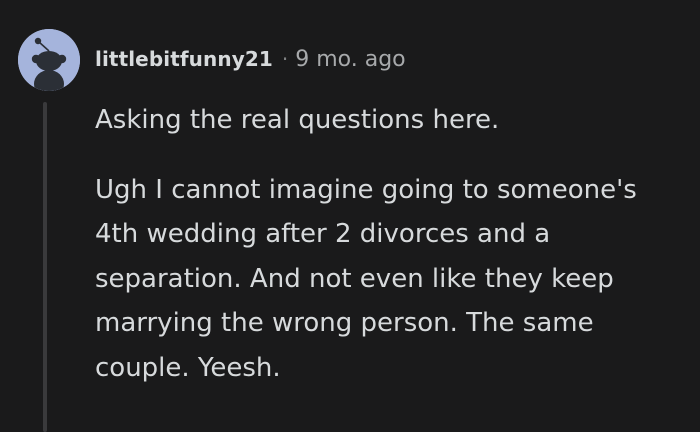  I want to click on avatar, so click(49, 60).